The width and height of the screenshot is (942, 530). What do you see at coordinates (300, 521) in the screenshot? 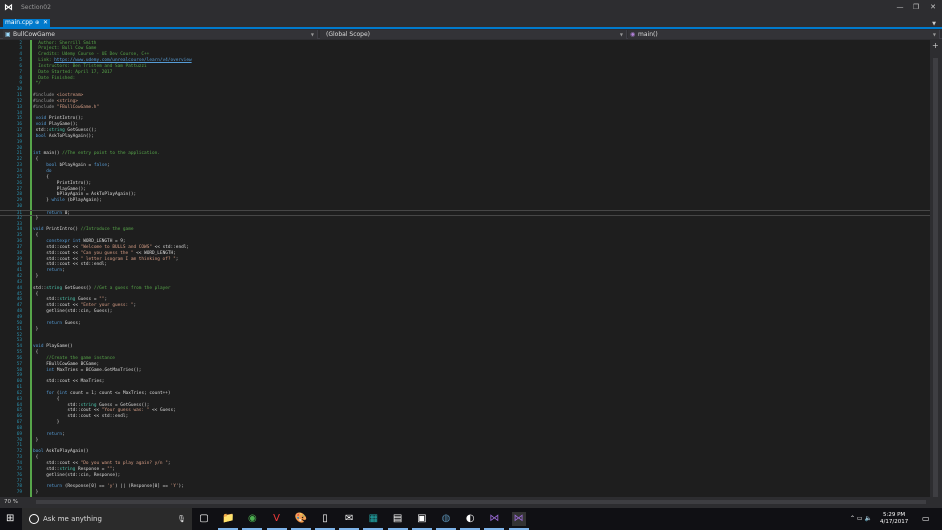
I see `paint-icon: 🎨` at bounding box center [300, 521].